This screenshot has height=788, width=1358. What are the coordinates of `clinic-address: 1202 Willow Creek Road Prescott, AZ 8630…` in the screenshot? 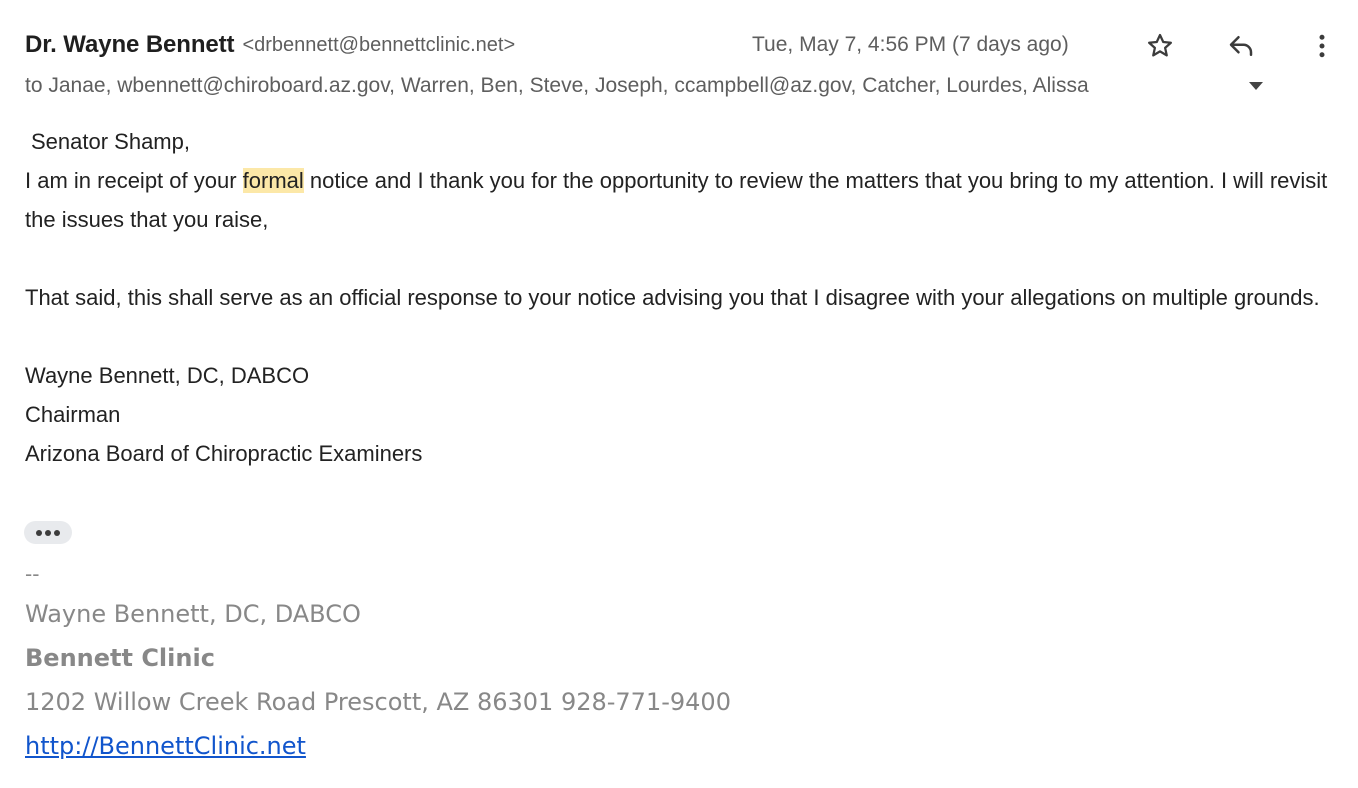 It's located at (378, 702).